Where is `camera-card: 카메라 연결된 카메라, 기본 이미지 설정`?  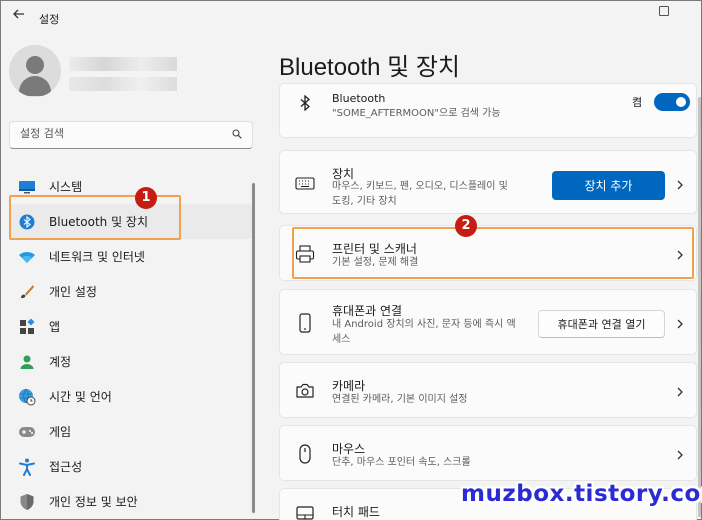 camera-card: 카메라 연결된 카메라, 기본 이미지 설정 is located at coordinates (488, 390).